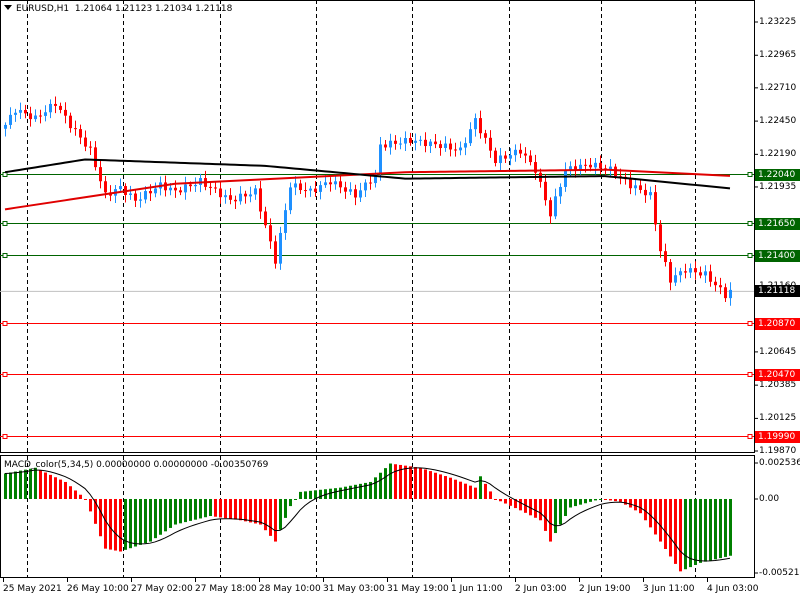 Image resolution: width=800 pixels, height=600 pixels. I want to click on macd-tick-label: 0.00, so click(769, 498).